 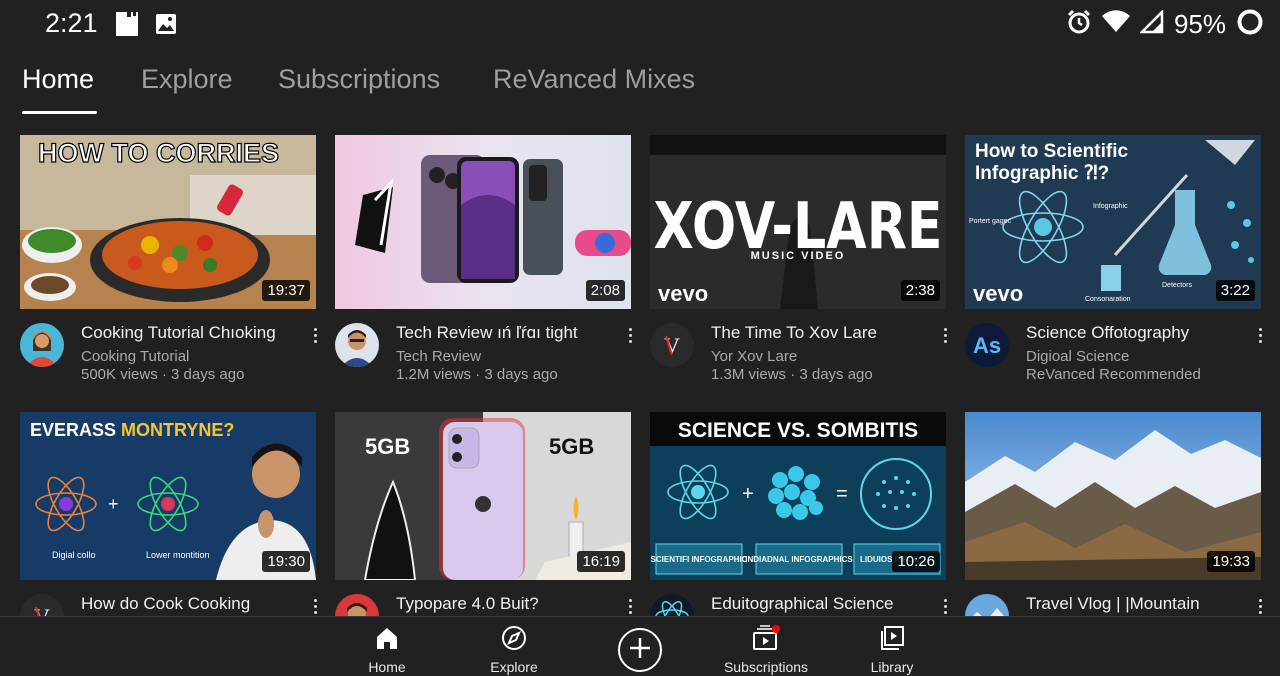 I want to click on video-duration: 3:22, so click(x=1235, y=290).